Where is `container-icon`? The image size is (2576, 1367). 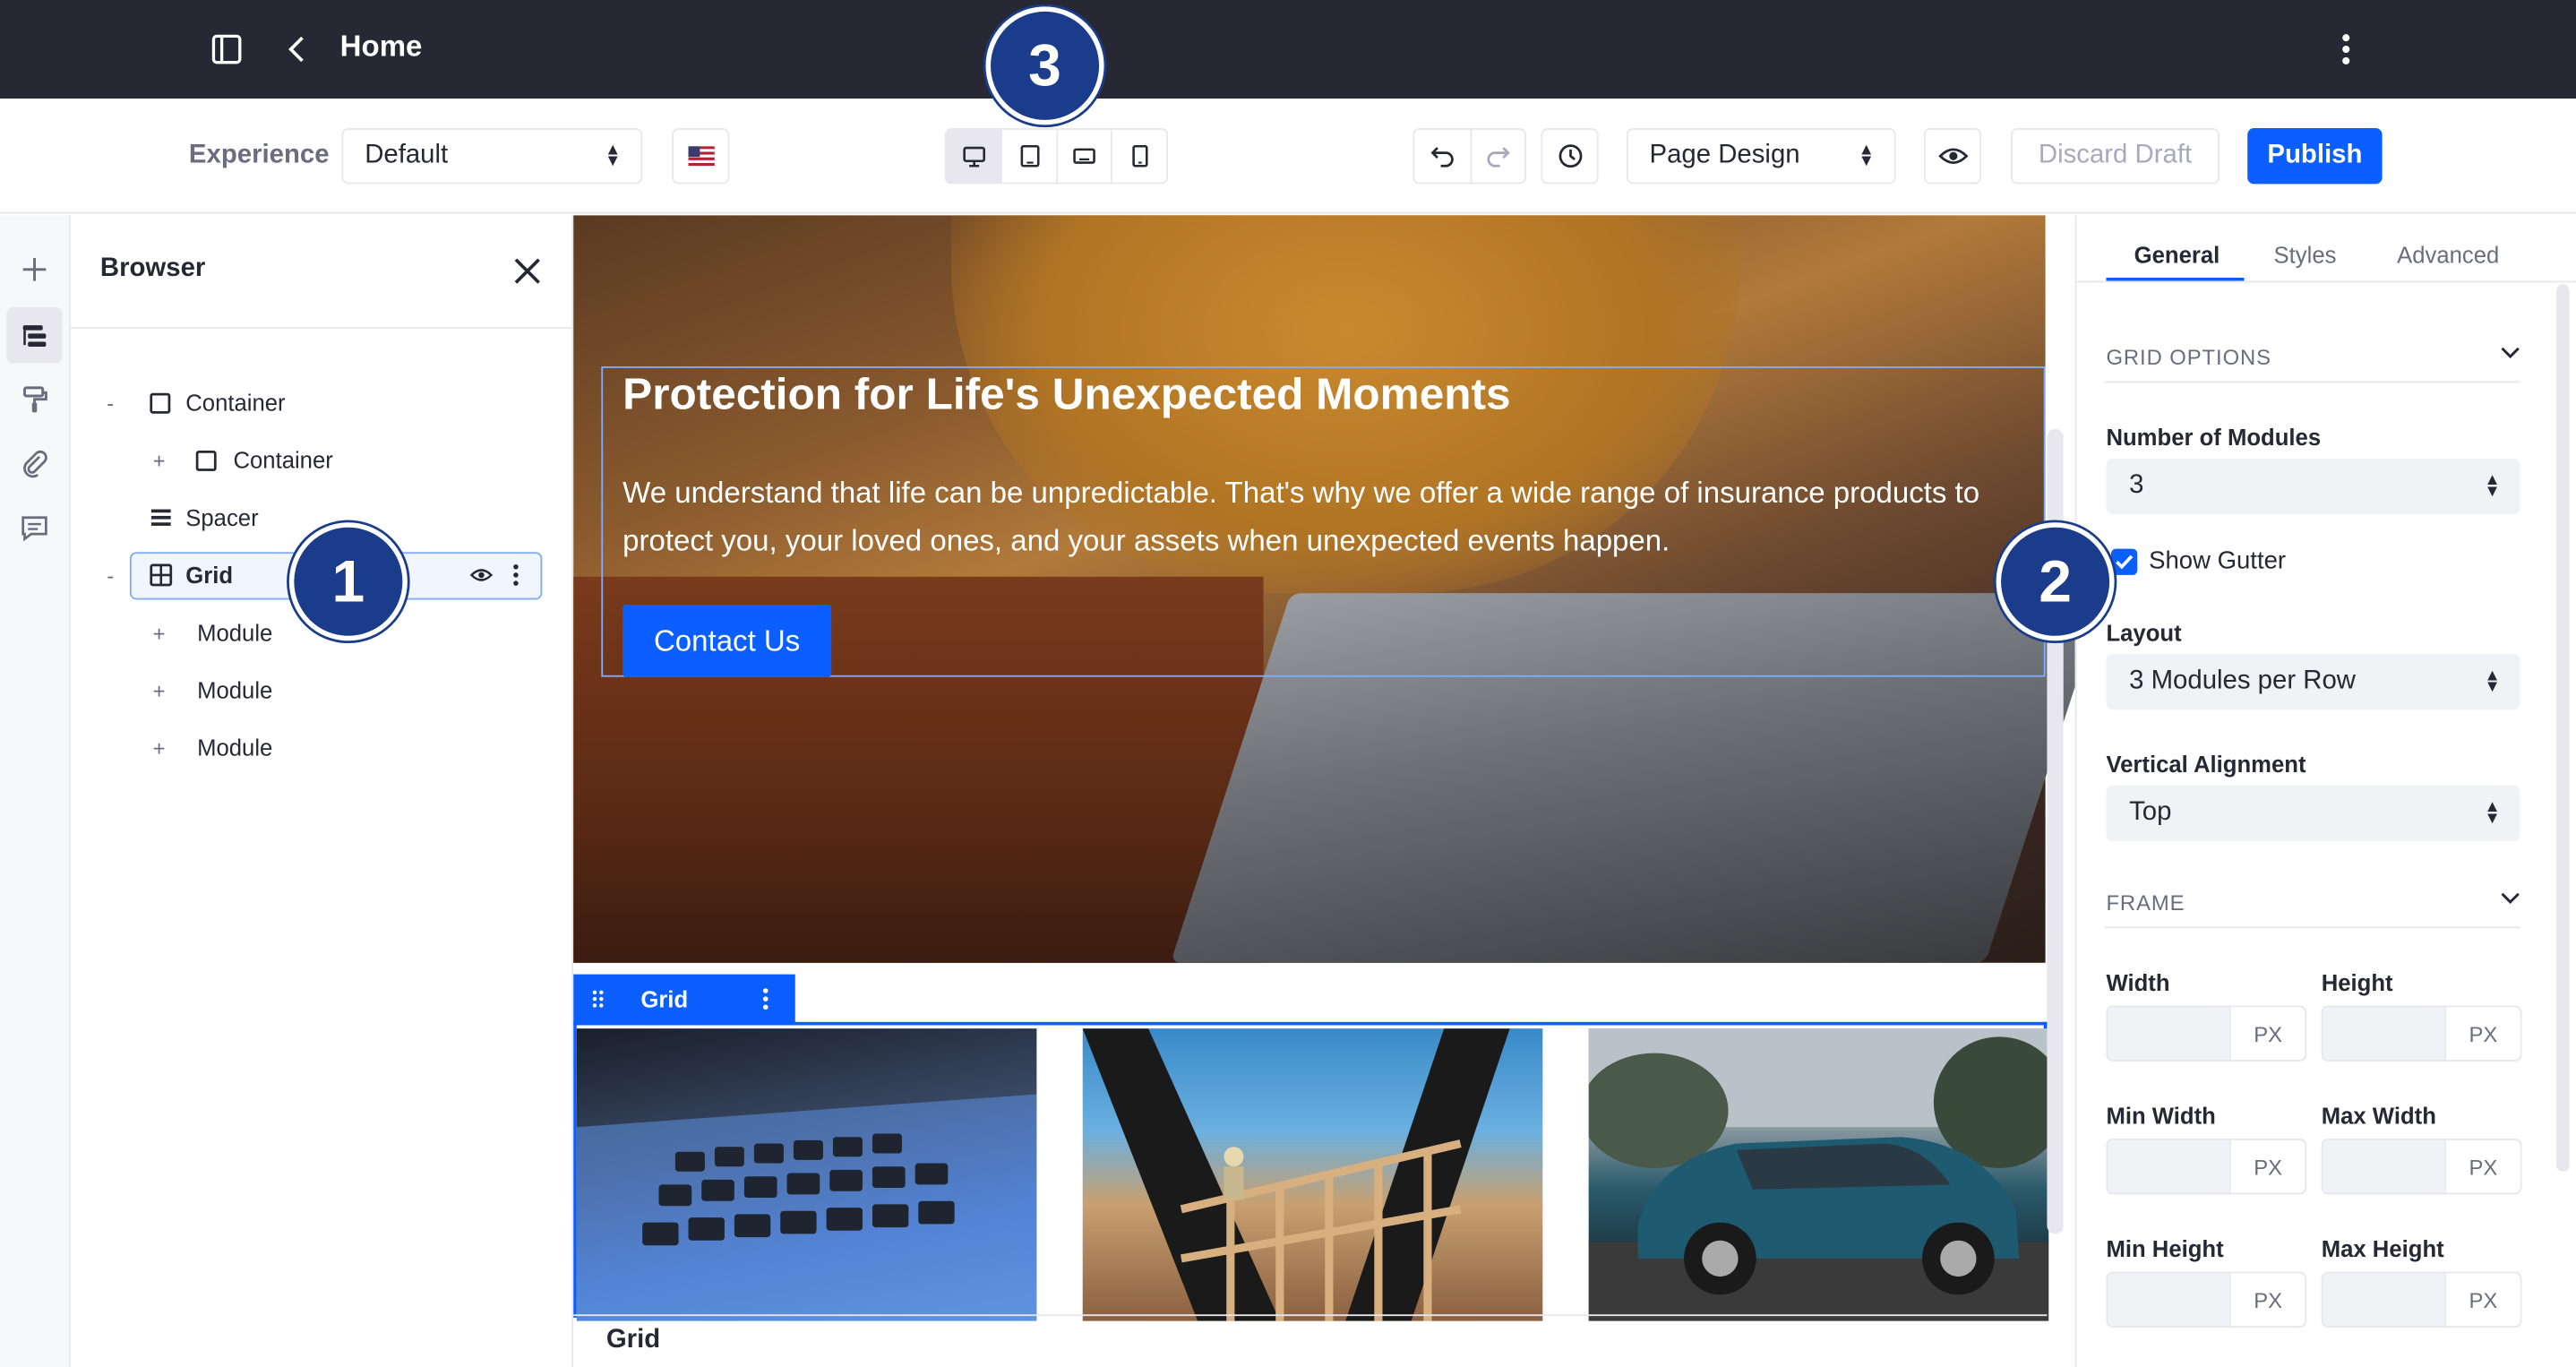 container-icon is located at coordinates (206, 460).